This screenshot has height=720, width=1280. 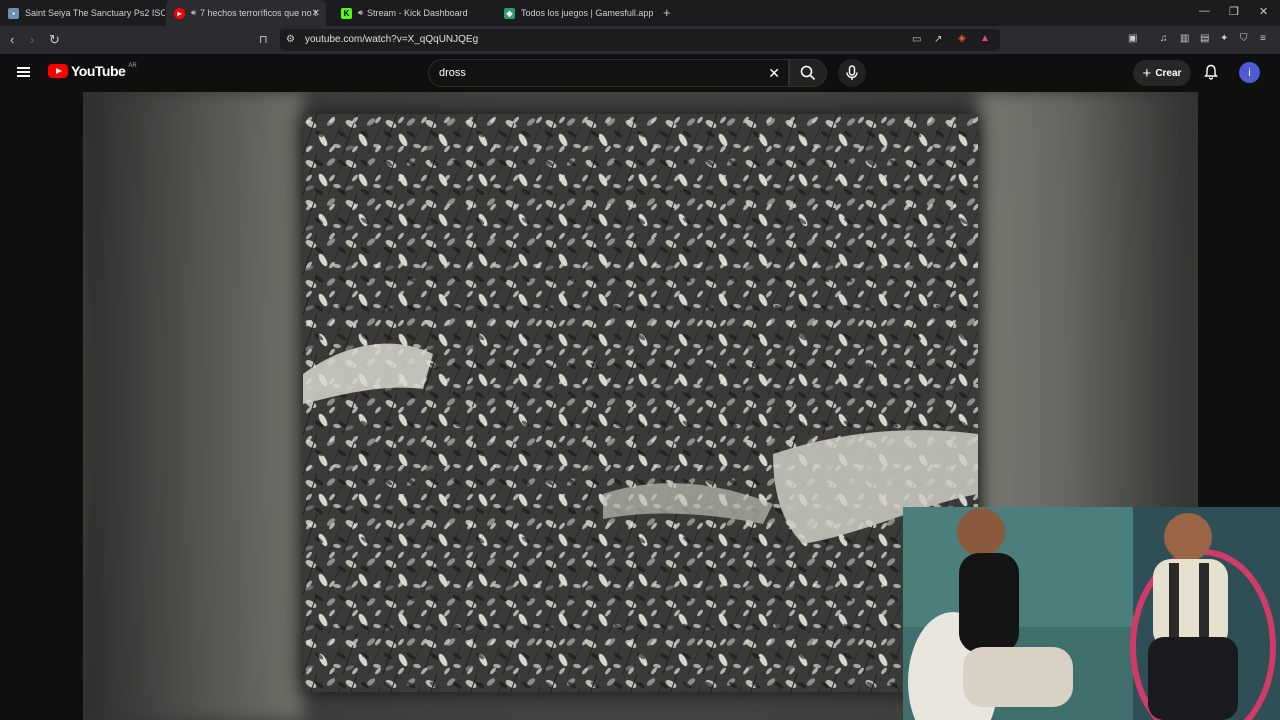 What do you see at coordinates (290, 39) in the screenshot?
I see `site-settings-icon: ⚙` at bounding box center [290, 39].